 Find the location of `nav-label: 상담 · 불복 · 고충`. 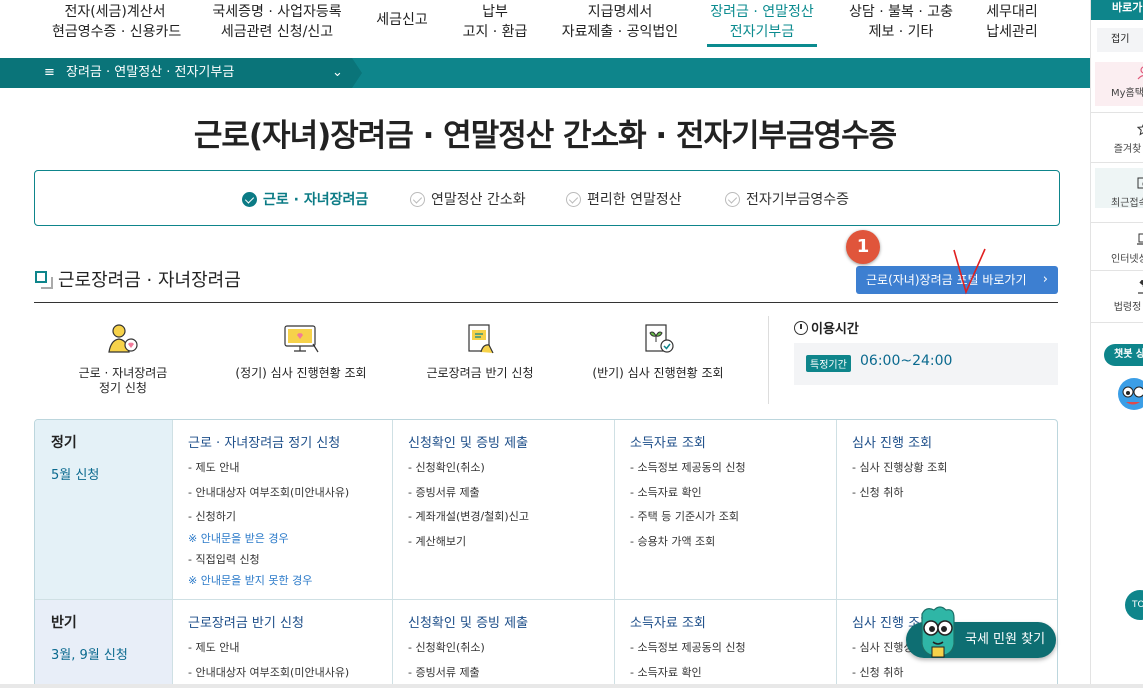

nav-label: 상담 · 불복 · 고충 is located at coordinates (901, 12).